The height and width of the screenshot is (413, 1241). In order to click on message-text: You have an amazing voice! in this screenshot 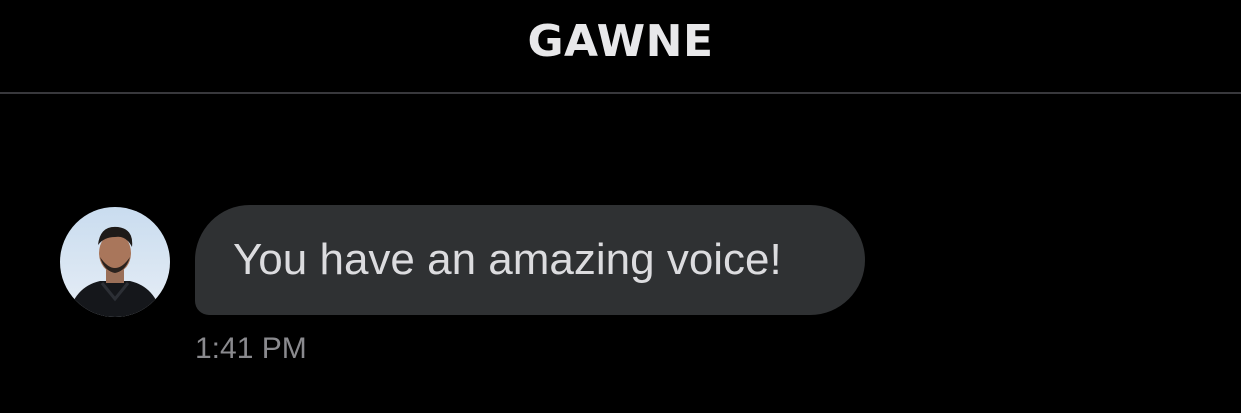, I will do `click(507, 259)`.